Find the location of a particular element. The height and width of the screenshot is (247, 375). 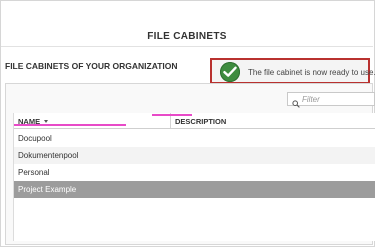

filter-input is located at coordinates (337, 99).